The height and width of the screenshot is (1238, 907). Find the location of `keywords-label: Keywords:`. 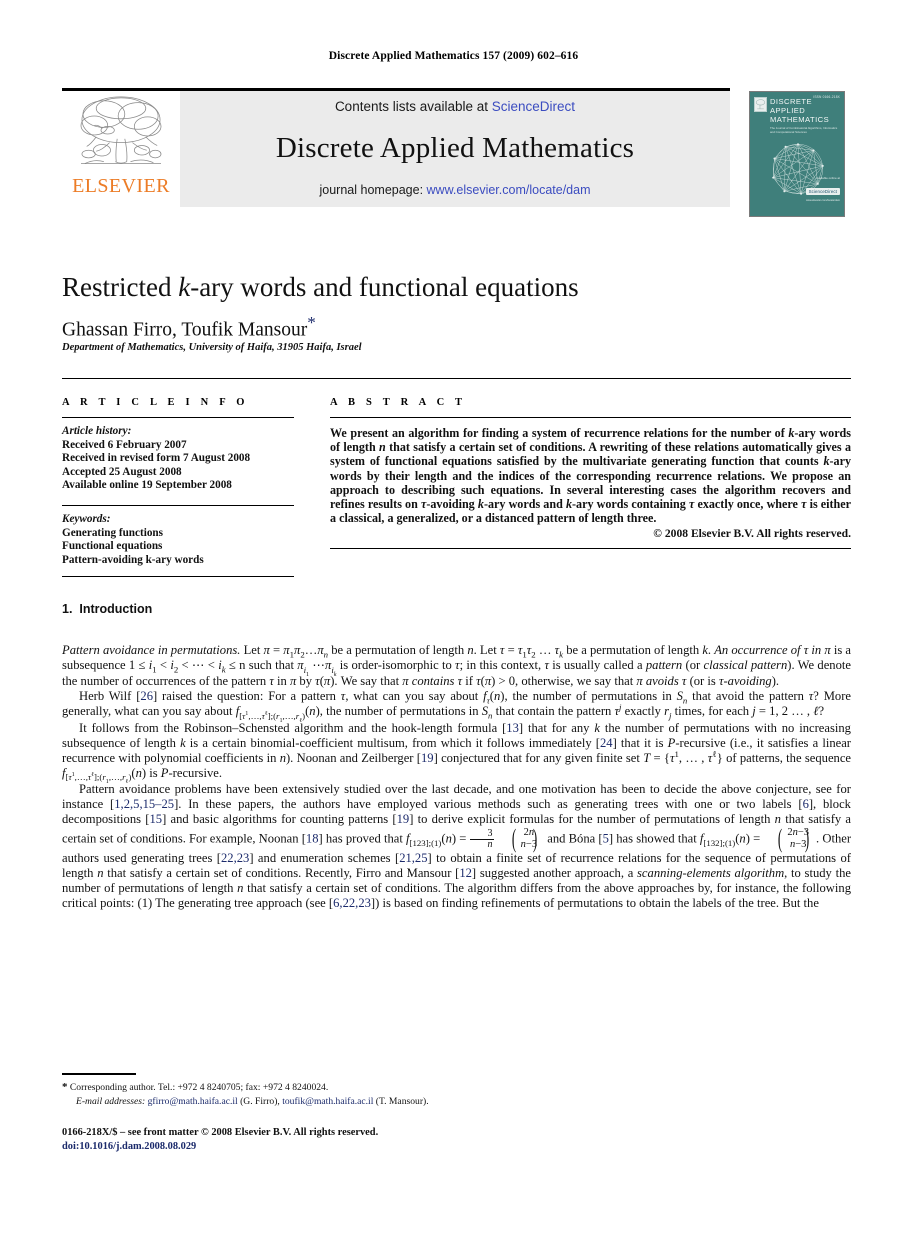

keywords-label: Keywords: is located at coordinates (86, 518).